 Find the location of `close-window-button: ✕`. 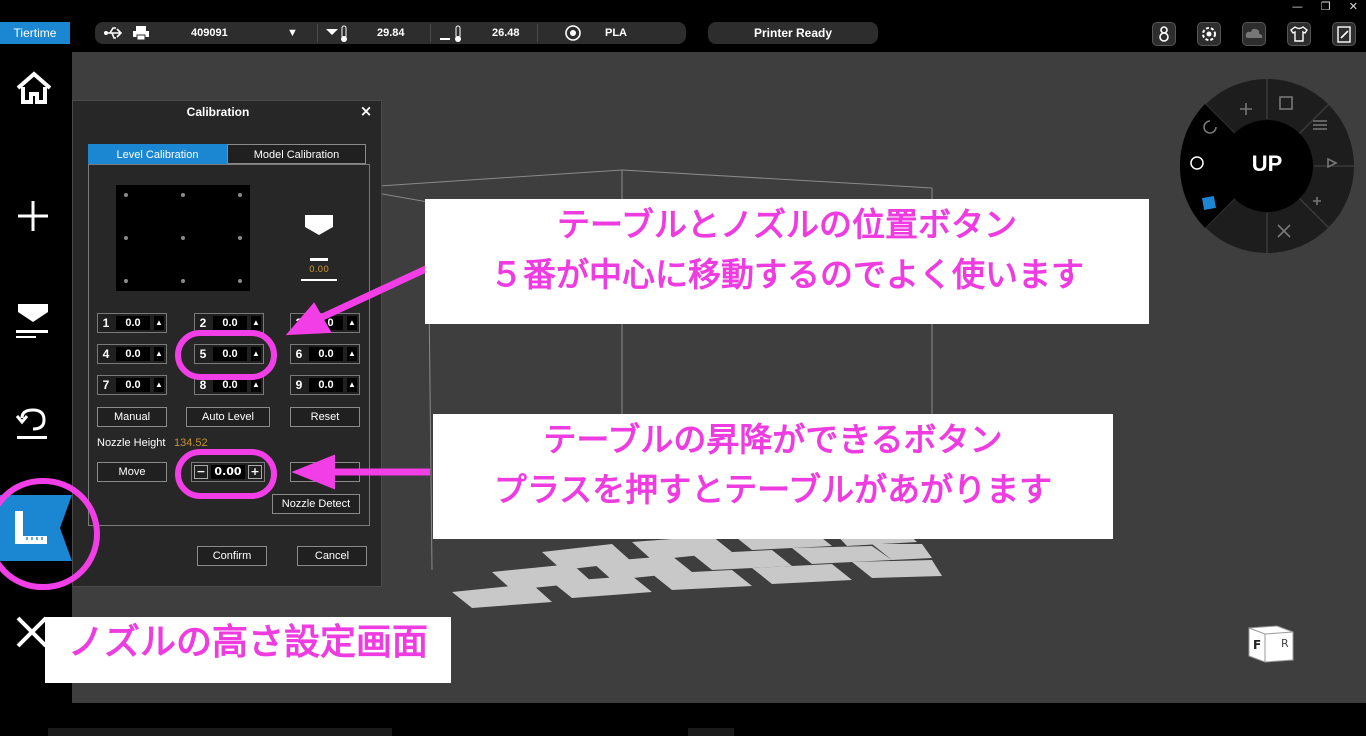

close-window-button: ✕ is located at coordinates (1353, 7).